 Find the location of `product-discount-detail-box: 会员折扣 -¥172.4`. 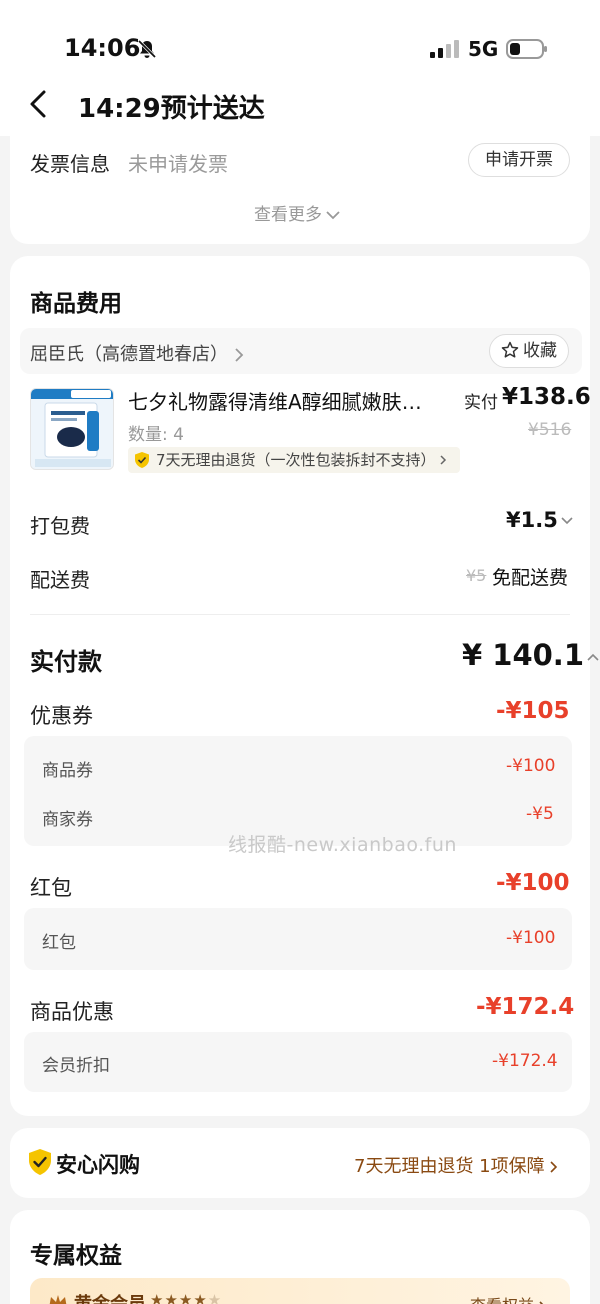

product-discount-detail-box: 会员折扣 -¥172.4 is located at coordinates (298, 1062).